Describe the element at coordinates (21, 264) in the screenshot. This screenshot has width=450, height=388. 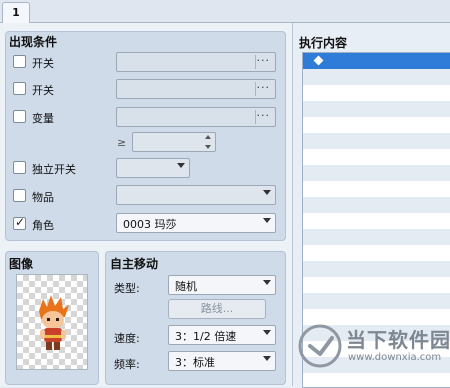
I see `image-group-title: 图像` at that location.